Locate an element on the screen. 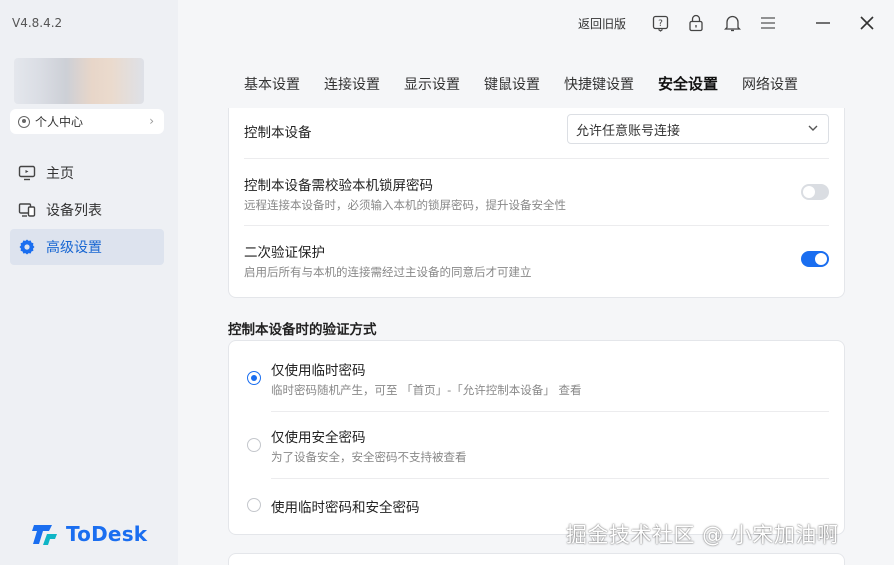 The width and height of the screenshot is (894, 565). second-verify-desc: 启用后所有与本机的连接需经过主设备的同意后才可建立 is located at coordinates (388, 272).